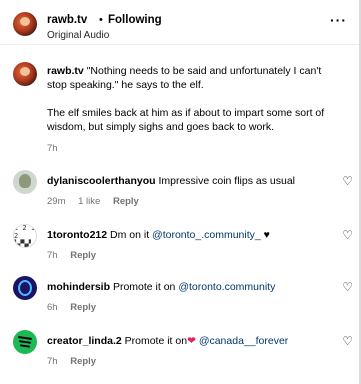  What do you see at coordinates (227, 181) in the screenshot?
I see `comment-body: Impressive coin flips as usual` at bounding box center [227, 181].